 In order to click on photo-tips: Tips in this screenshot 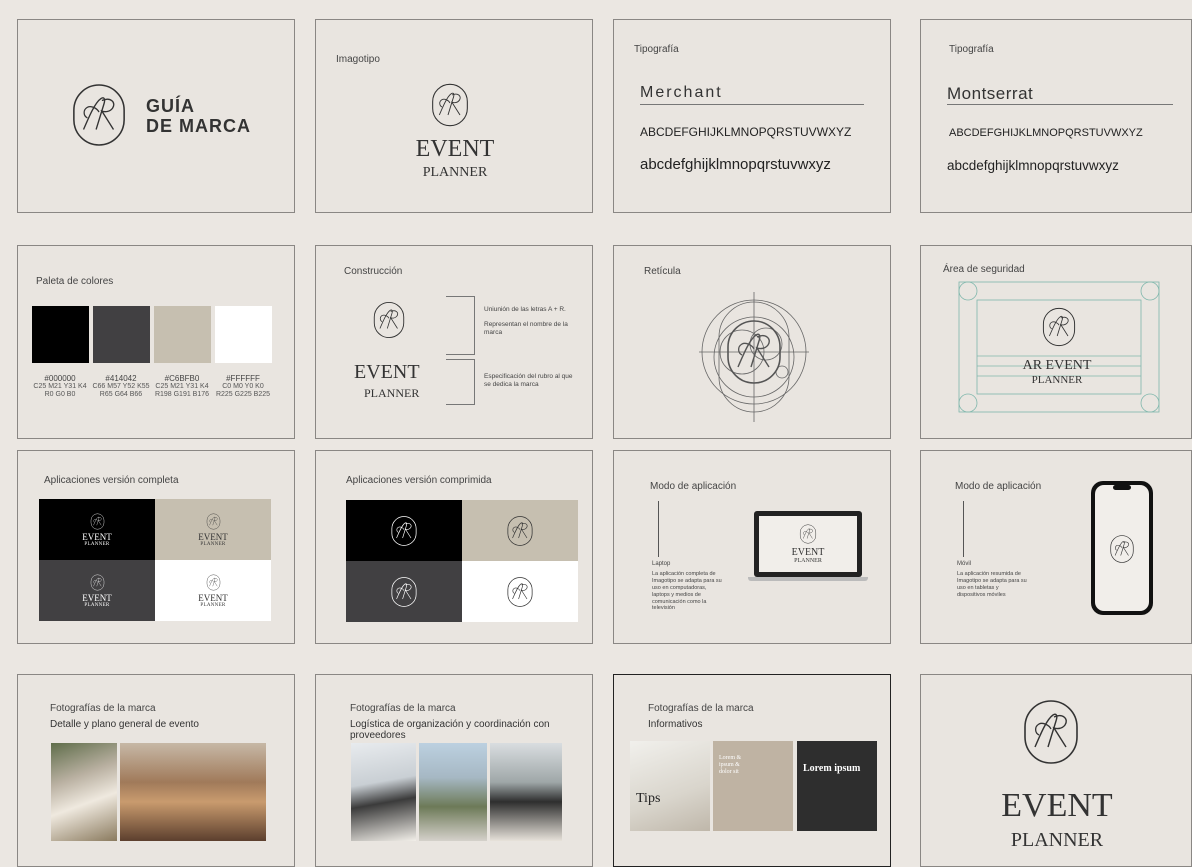, I will do `click(670, 786)`.